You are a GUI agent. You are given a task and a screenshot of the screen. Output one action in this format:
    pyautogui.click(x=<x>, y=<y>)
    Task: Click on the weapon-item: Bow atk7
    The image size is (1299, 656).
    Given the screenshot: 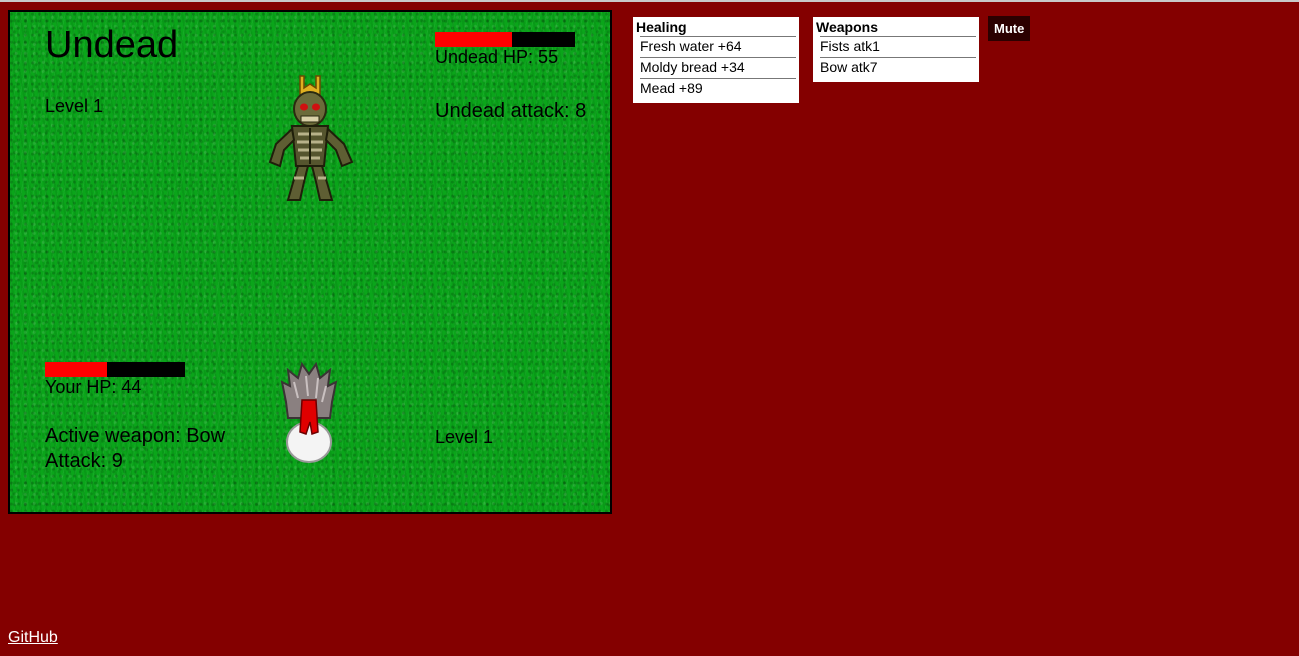 What is the action you would take?
    pyautogui.click(x=898, y=67)
    